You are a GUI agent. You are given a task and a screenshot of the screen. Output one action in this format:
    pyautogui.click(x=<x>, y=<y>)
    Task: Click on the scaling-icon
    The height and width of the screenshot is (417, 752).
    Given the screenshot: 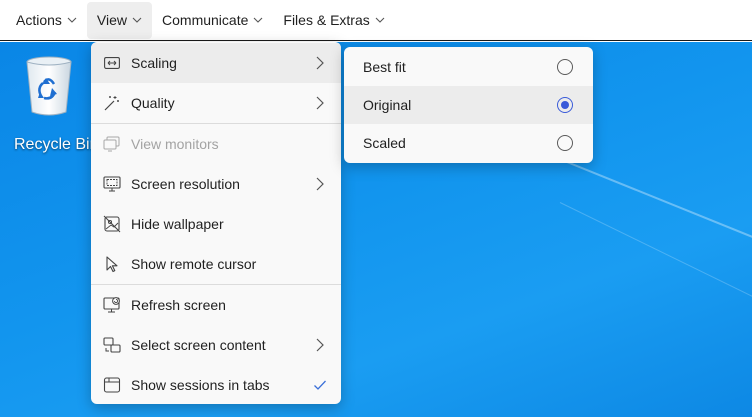 What is the action you would take?
    pyautogui.click(x=112, y=63)
    